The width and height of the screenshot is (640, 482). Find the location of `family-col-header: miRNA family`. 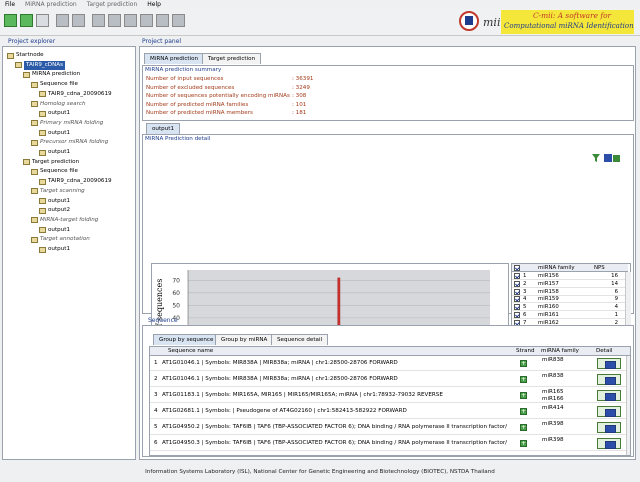

family-col-header: miRNA family is located at coordinates (556, 268).